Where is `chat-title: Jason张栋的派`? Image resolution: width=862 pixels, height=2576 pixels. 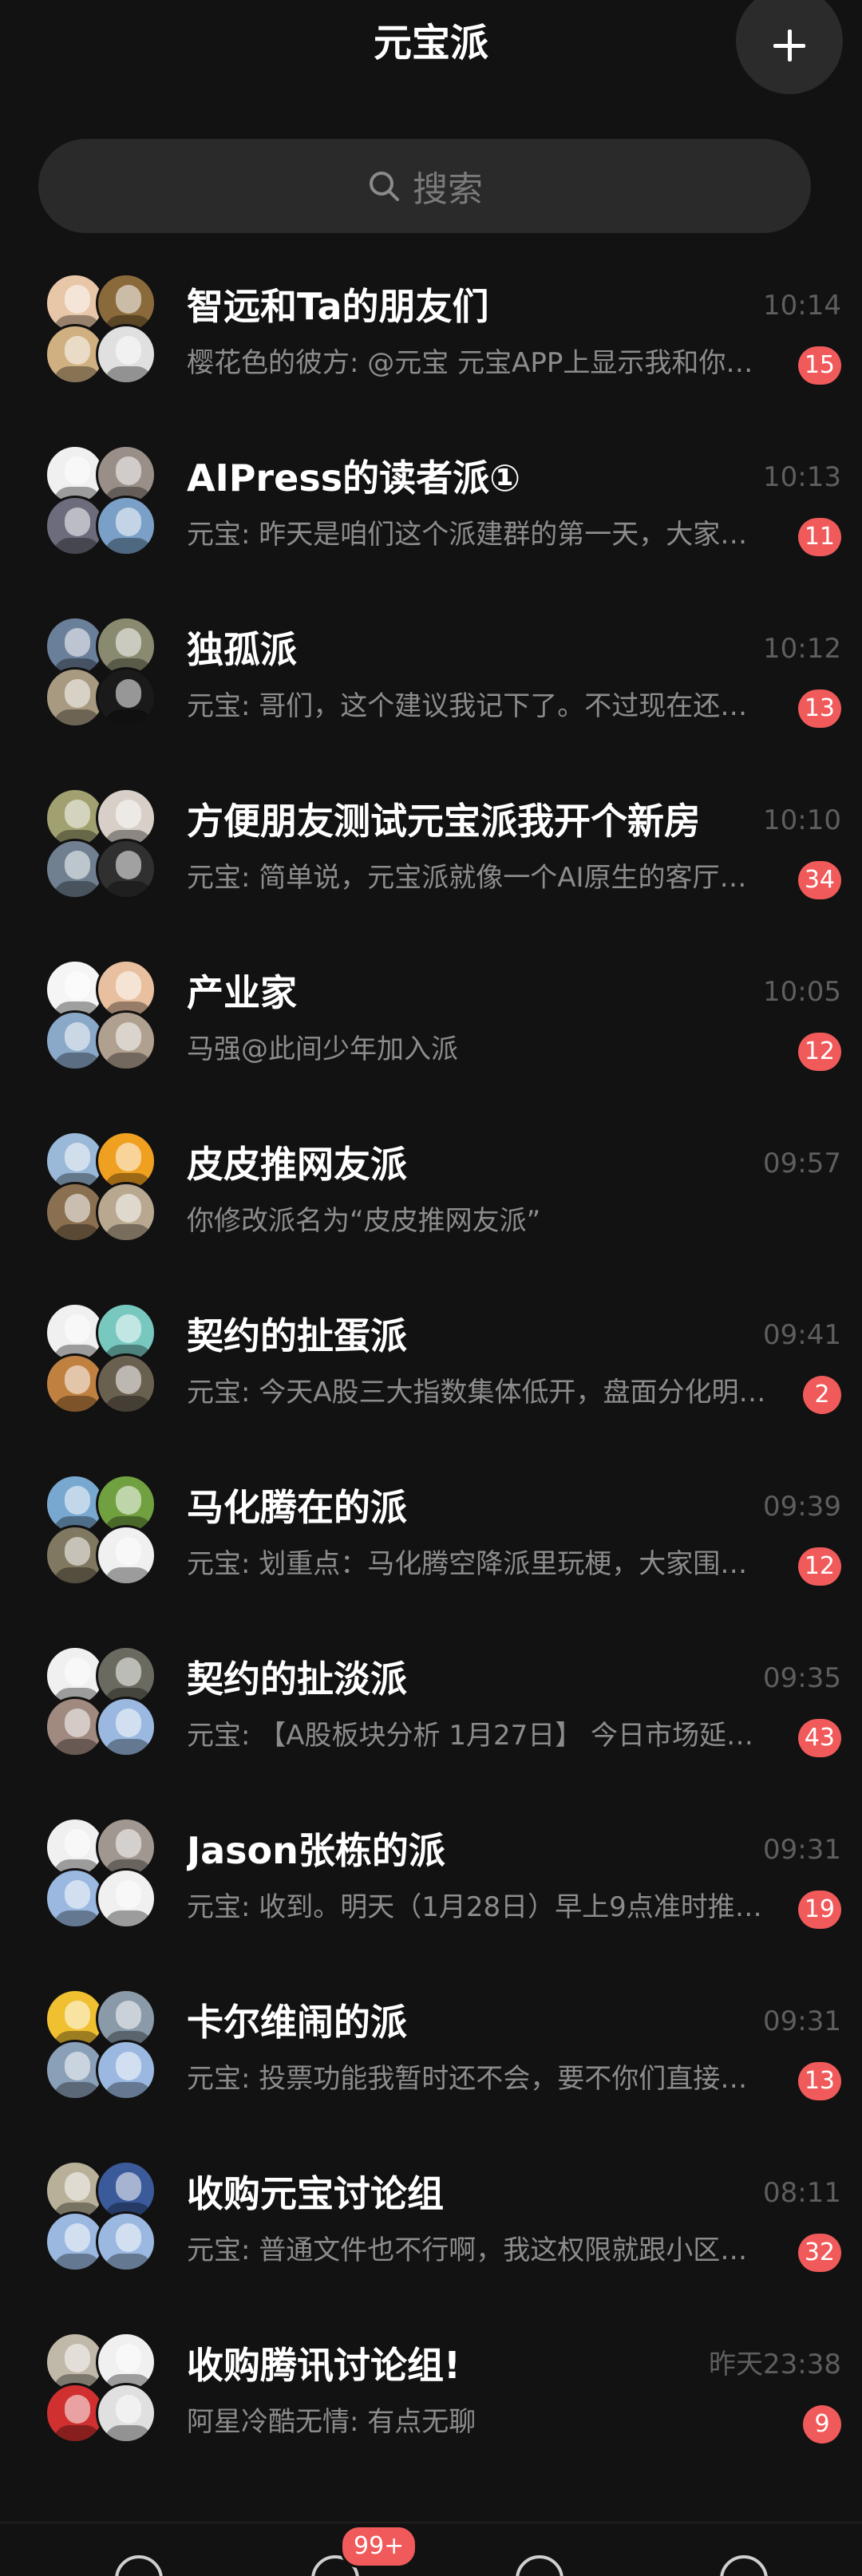
chat-title: Jason张栋的派 is located at coordinates (316, 1850).